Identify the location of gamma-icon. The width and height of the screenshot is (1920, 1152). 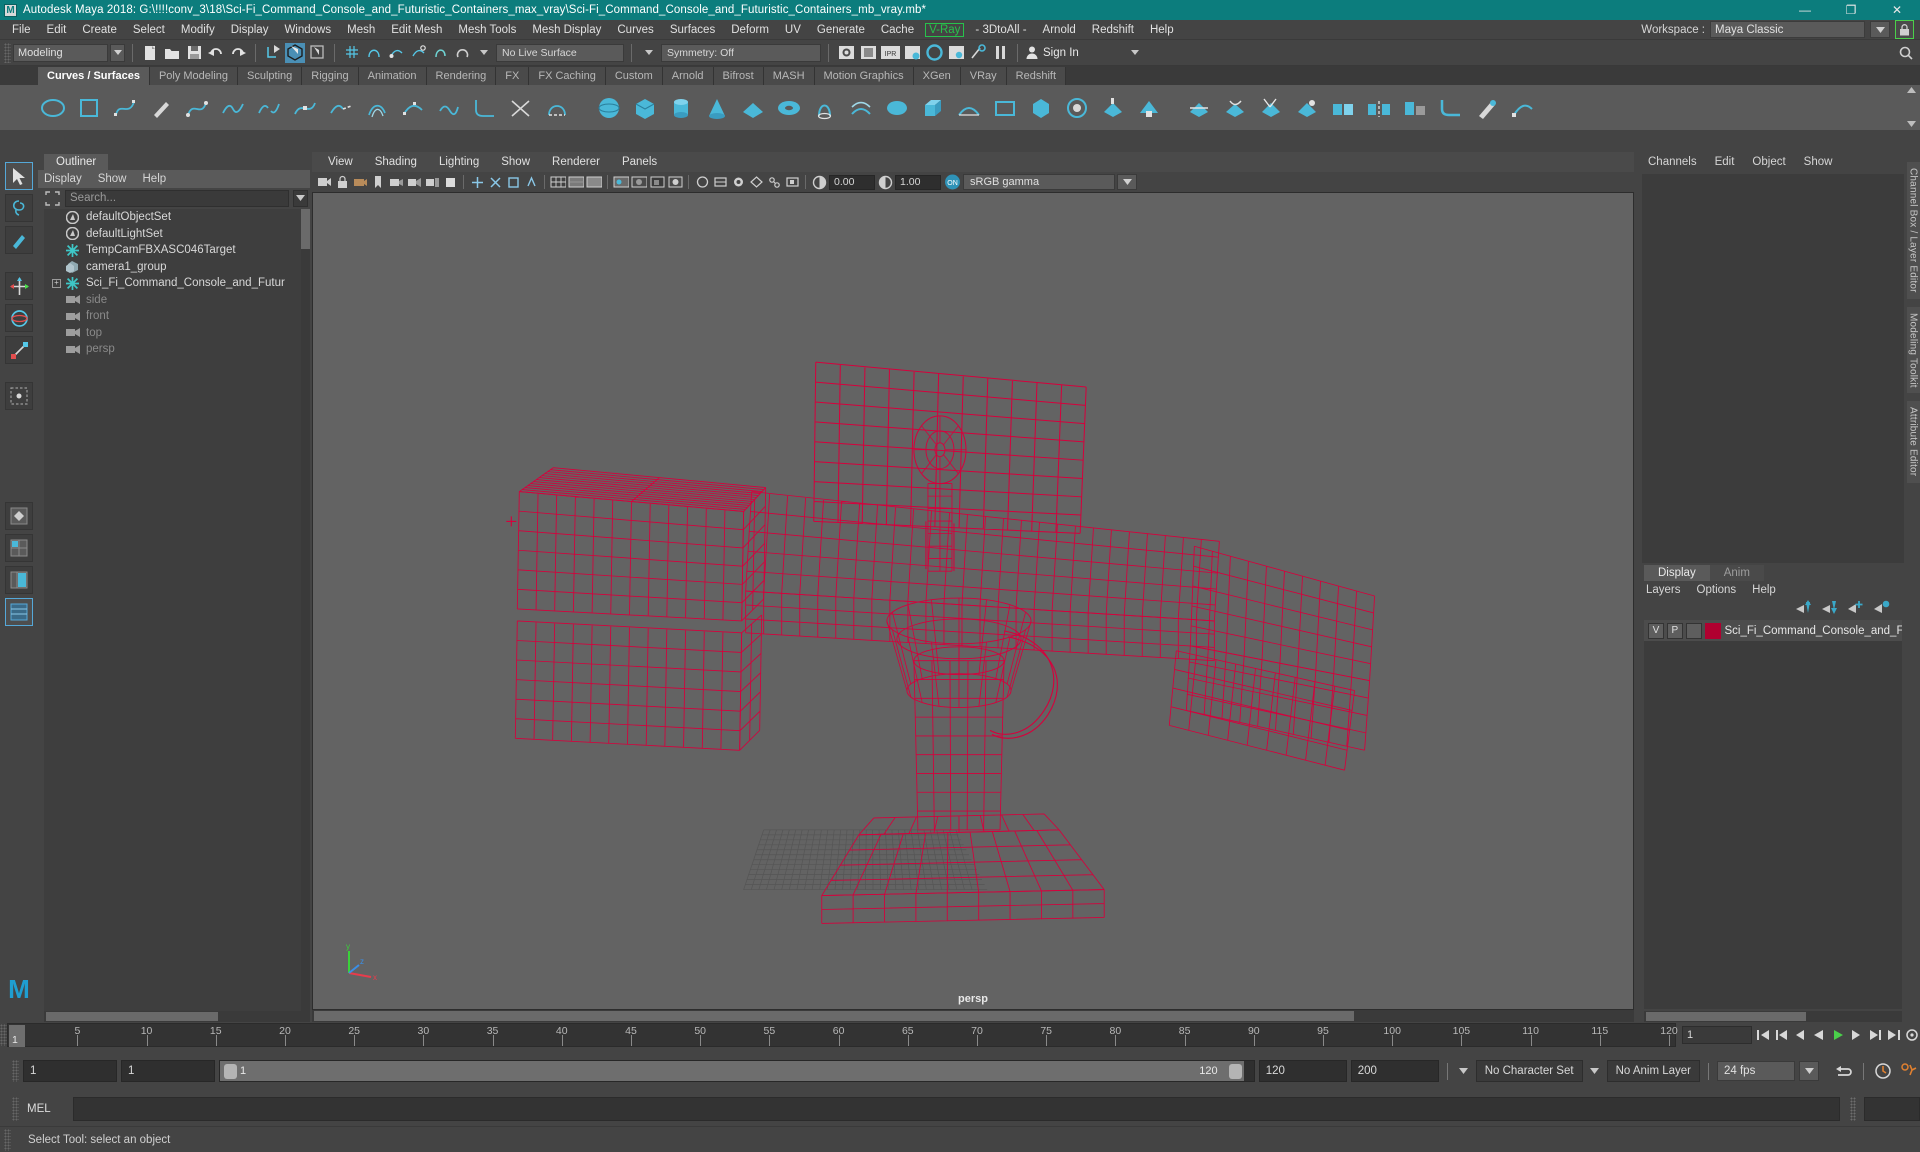
(885, 182).